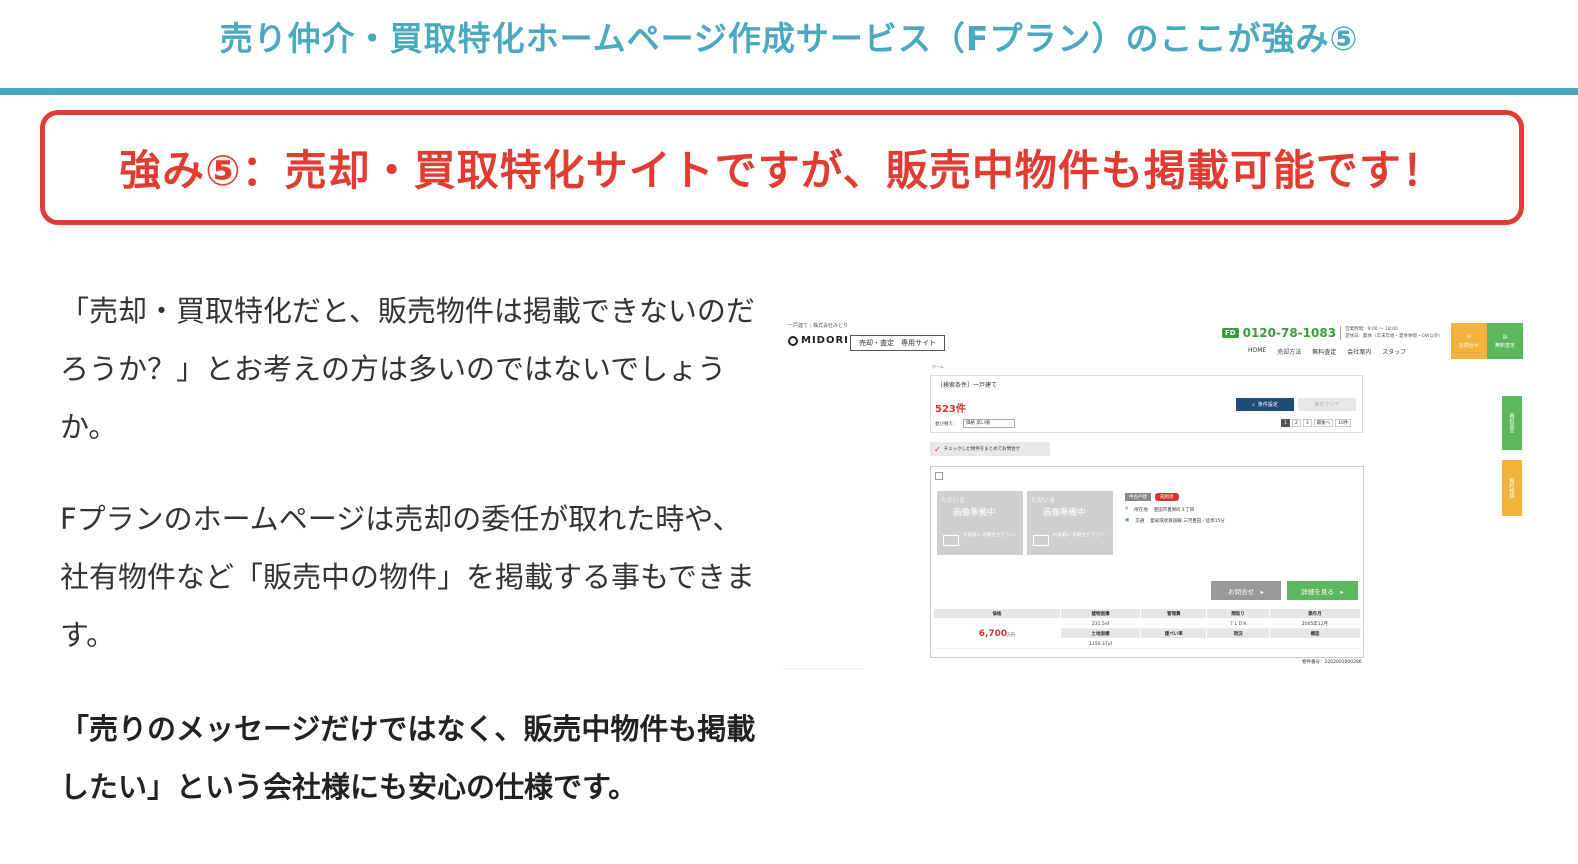  Describe the element at coordinates (1253, 404) in the screenshot. I see `search-icon: ⌕` at that location.